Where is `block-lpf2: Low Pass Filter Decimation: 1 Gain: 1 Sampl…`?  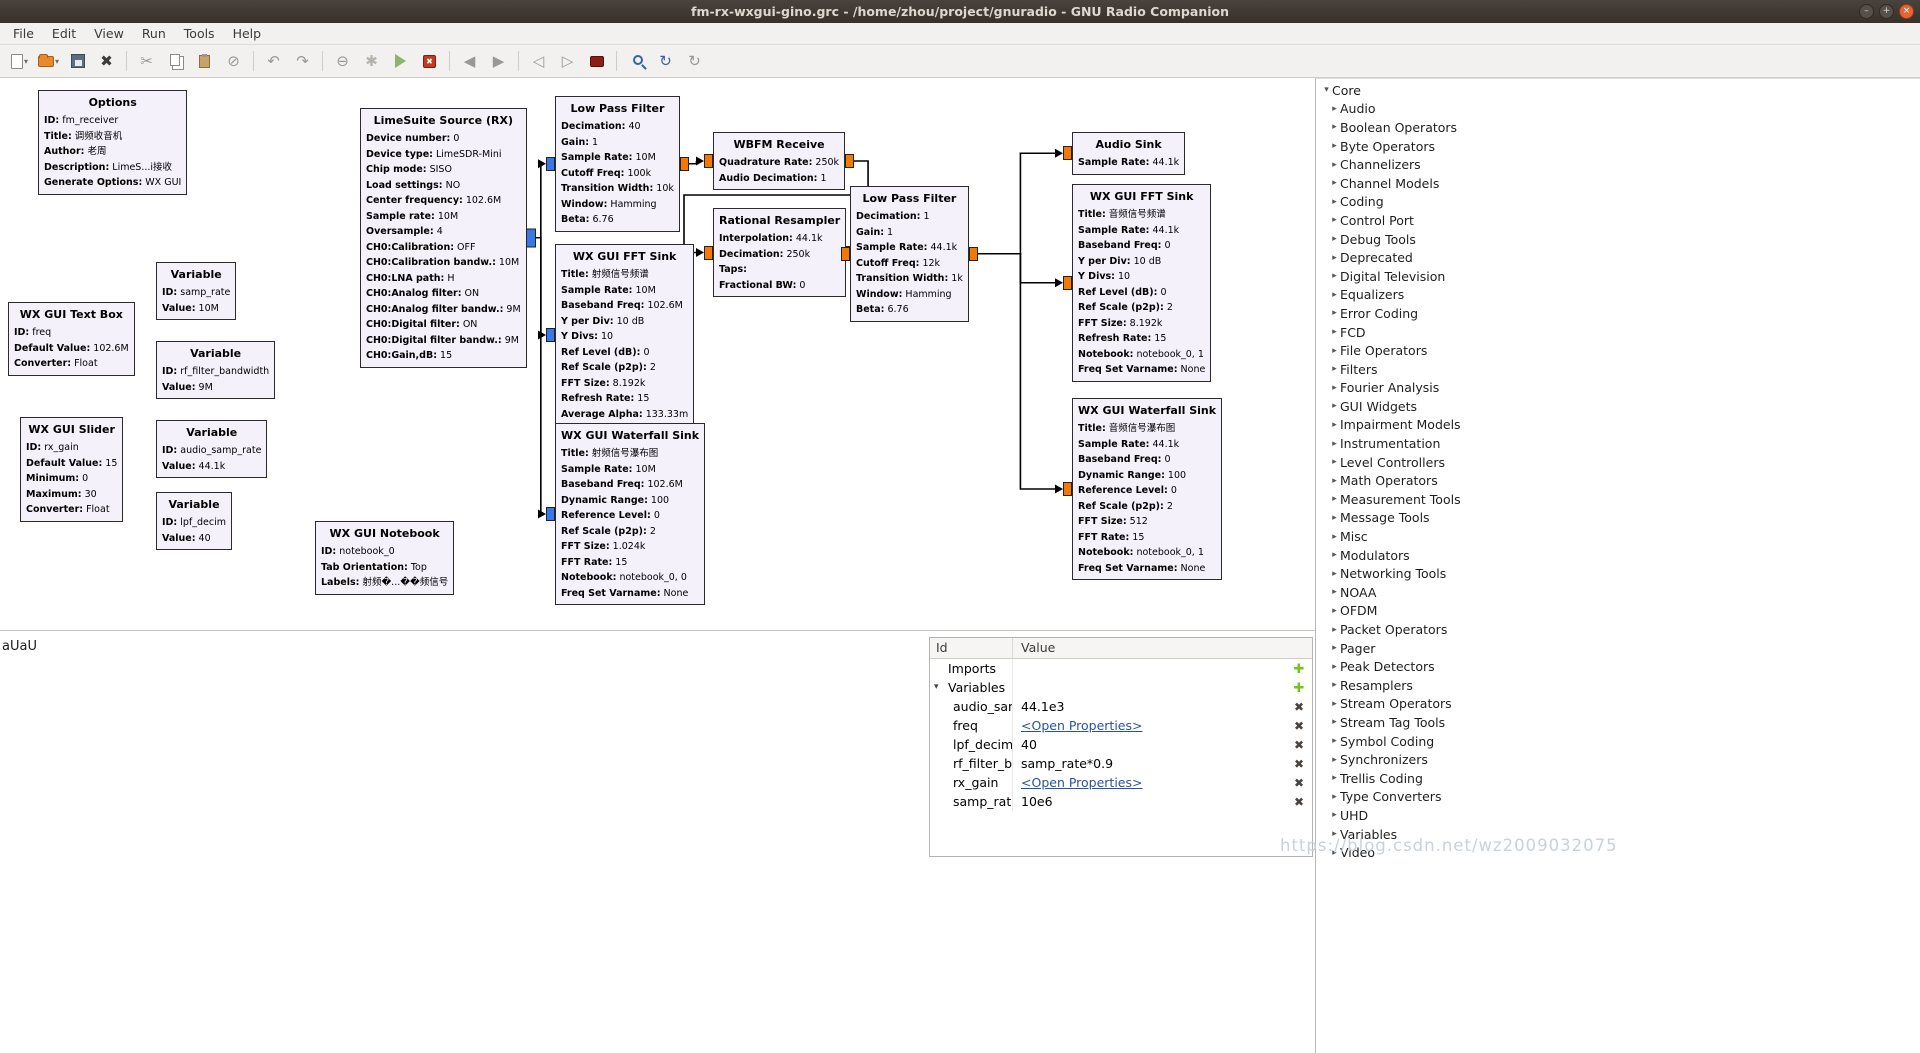 block-lpf2: Low Pass Filter Decimation: 1 Gain: 1 Sampl… is located at coordinates (909, 254).